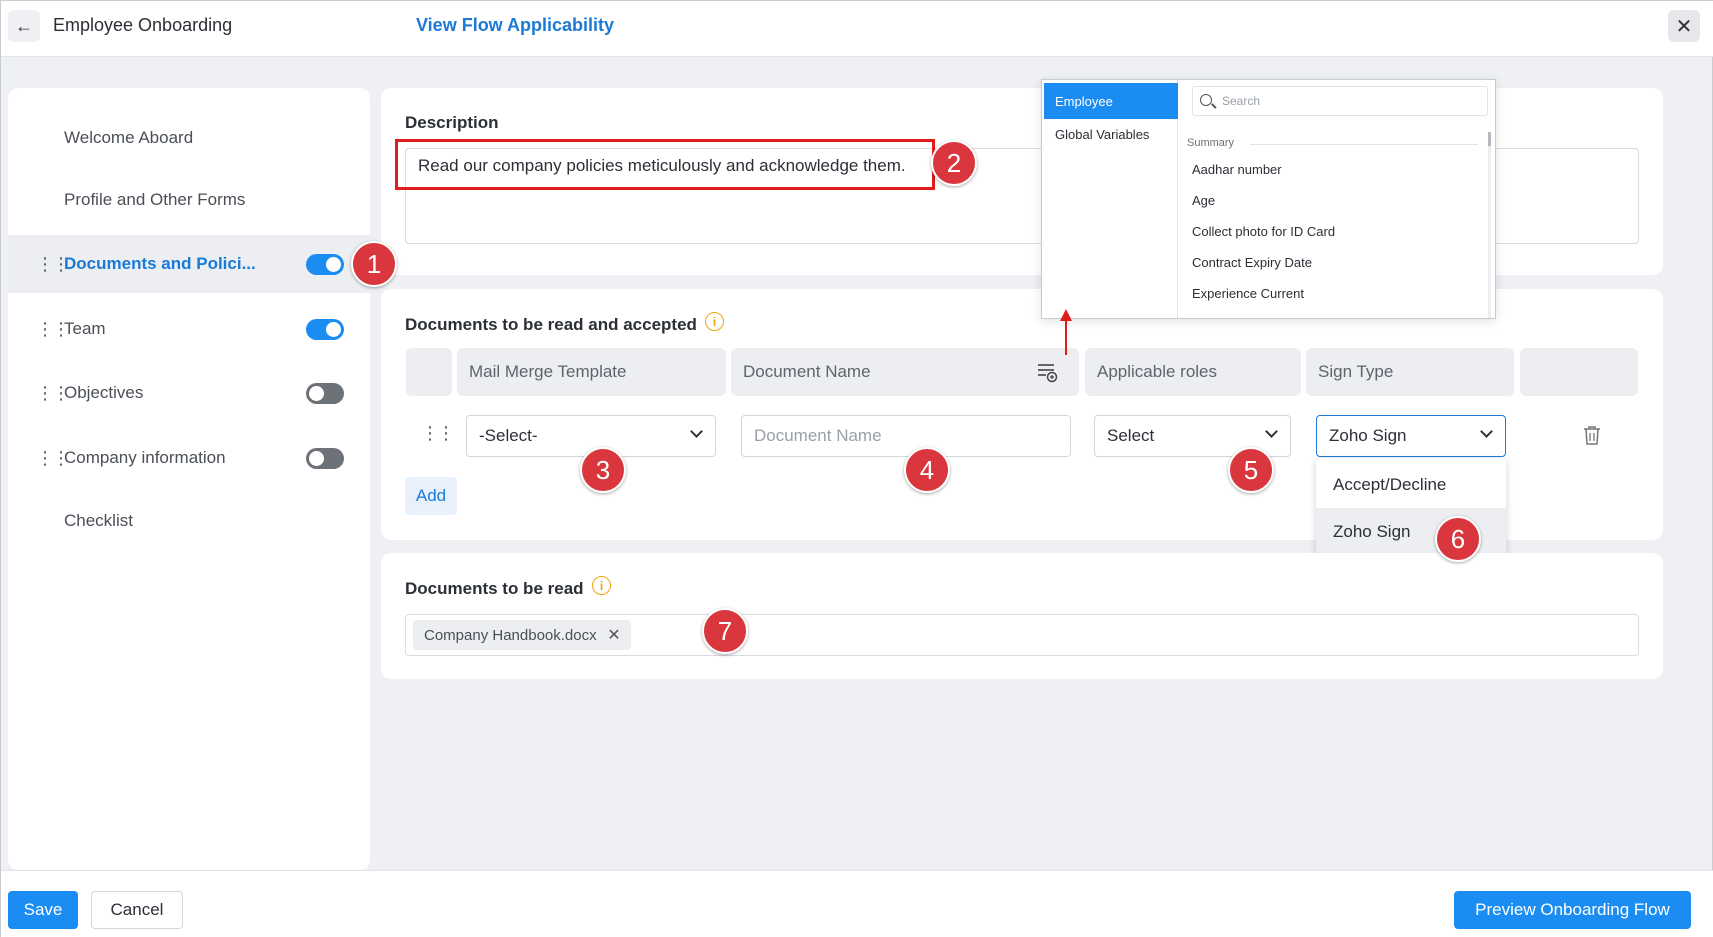 The height and width of the screenshot is (937, 1713). What do you see at coordinates (1047, 372) in the screenshot?
I see `insert-variable-icon` at bounding box center [1047, 372].